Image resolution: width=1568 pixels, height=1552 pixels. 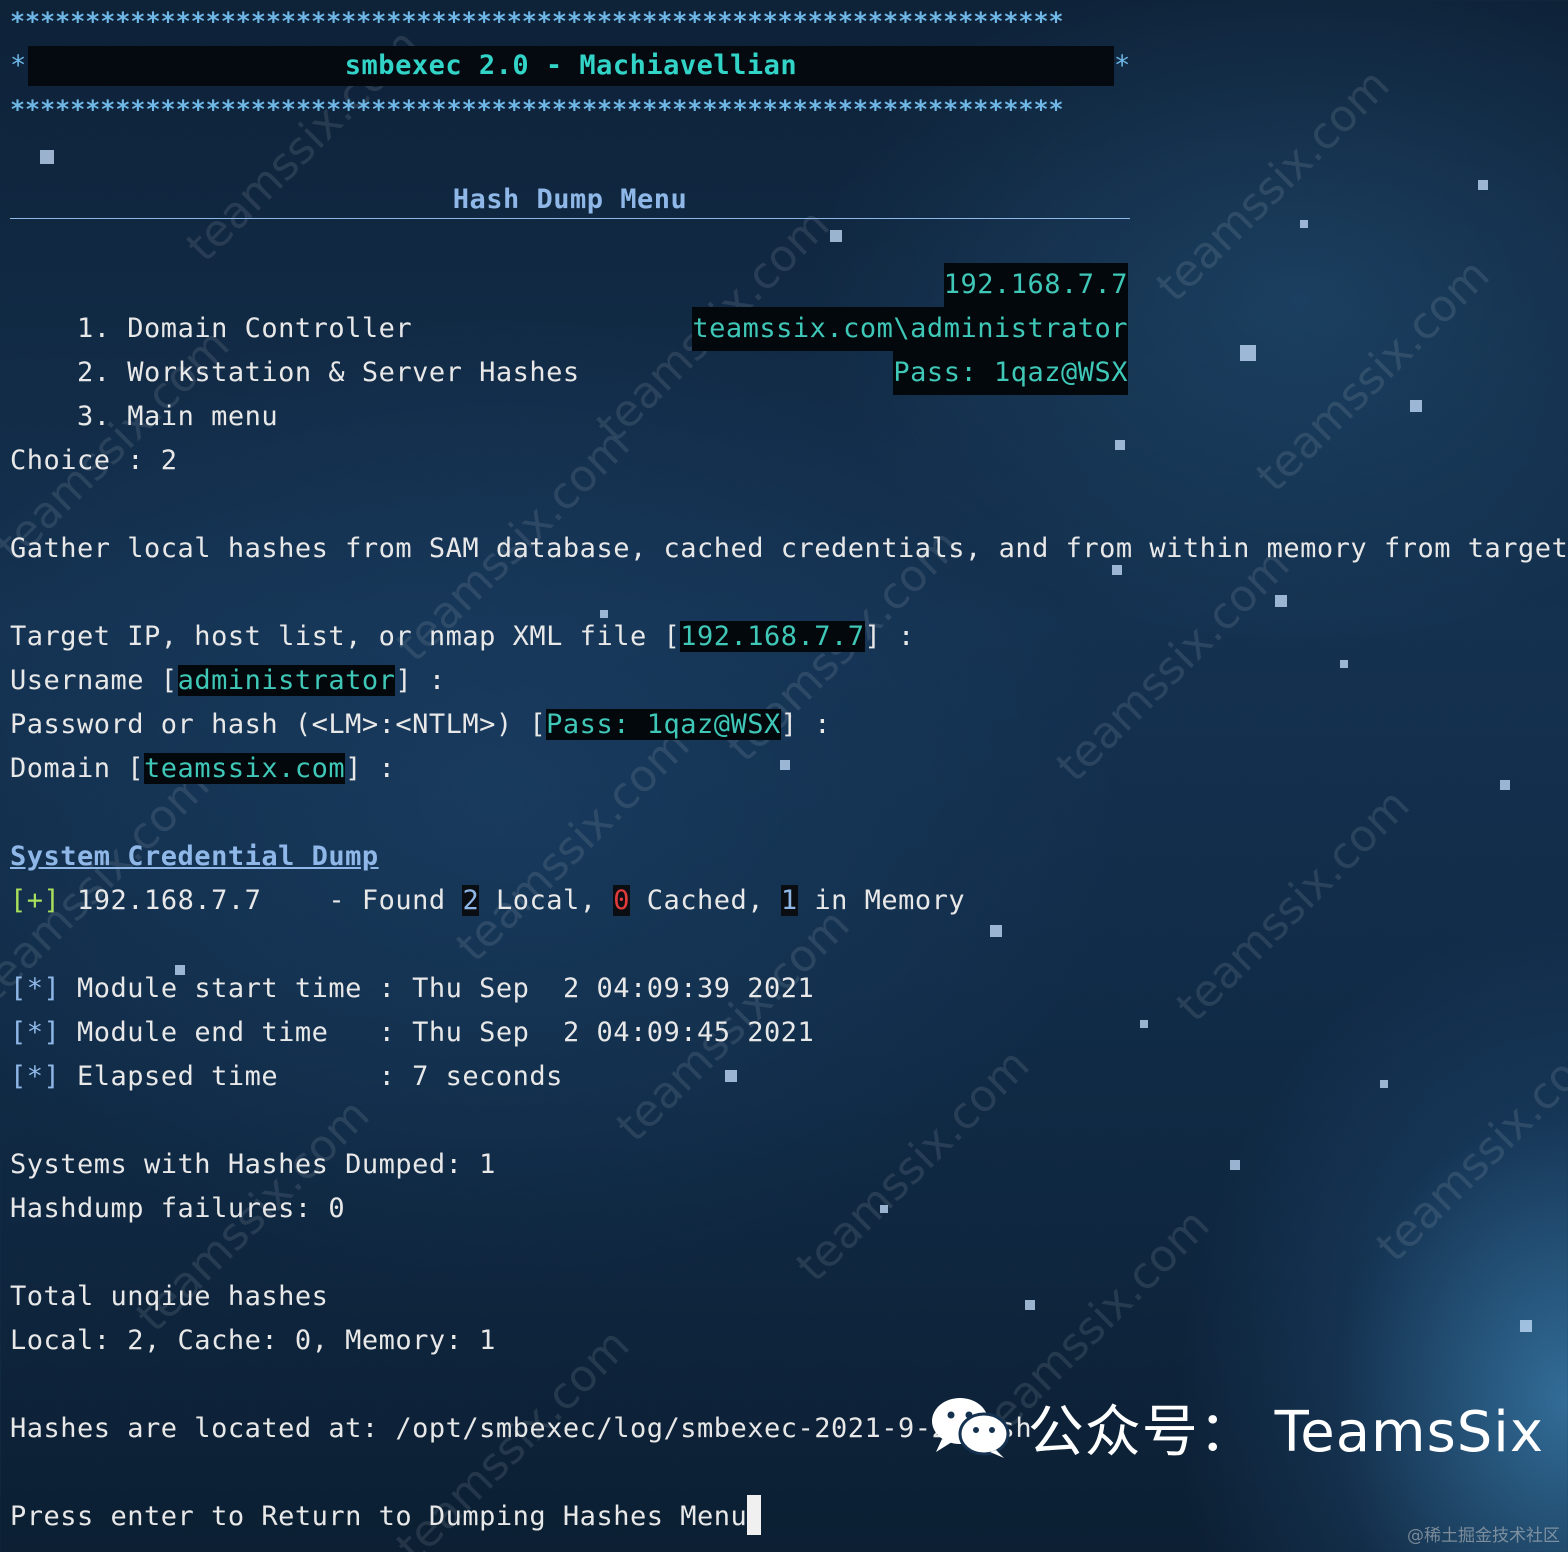 What do you see at coordinates (1035, 285) in the screenshot?
I see `menu-item-value: 192.168.7.7` at bounding box center [1035, 285].